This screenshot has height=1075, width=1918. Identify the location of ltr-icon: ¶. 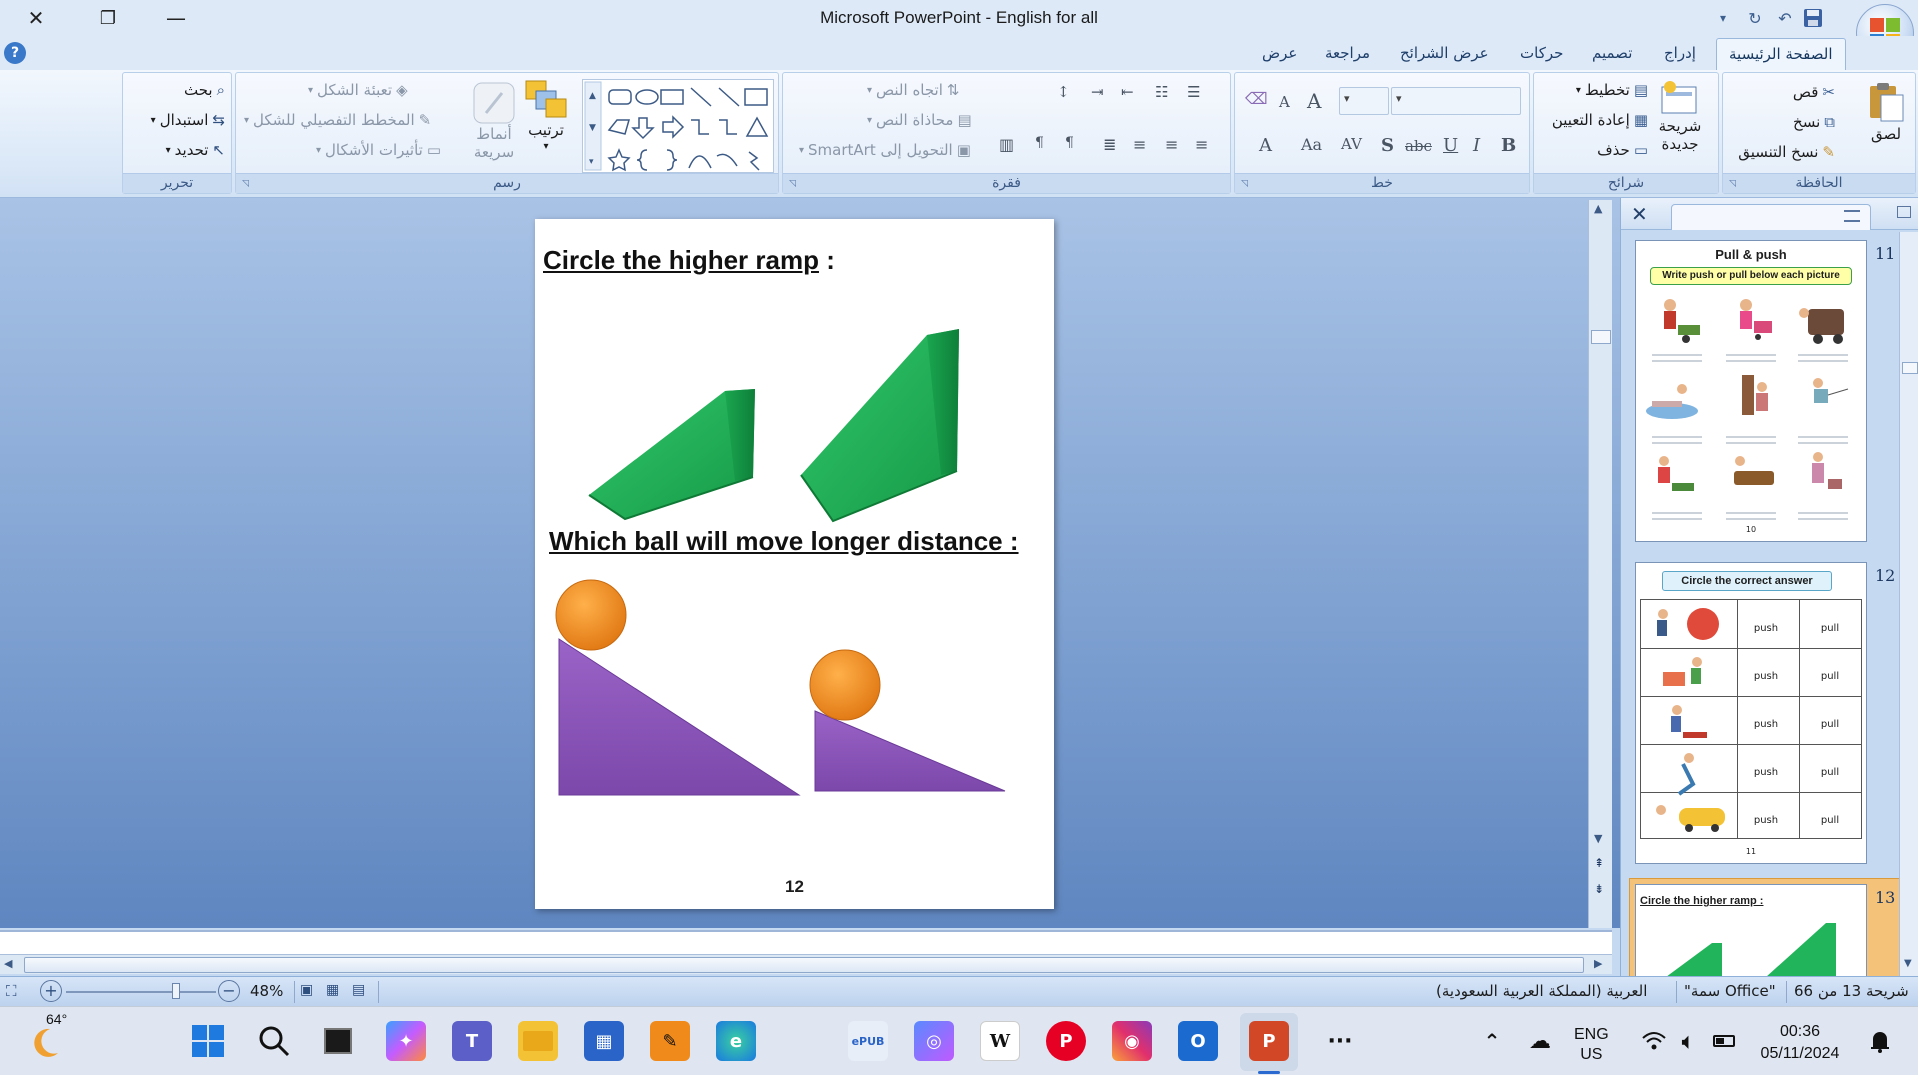
(1039, 143).